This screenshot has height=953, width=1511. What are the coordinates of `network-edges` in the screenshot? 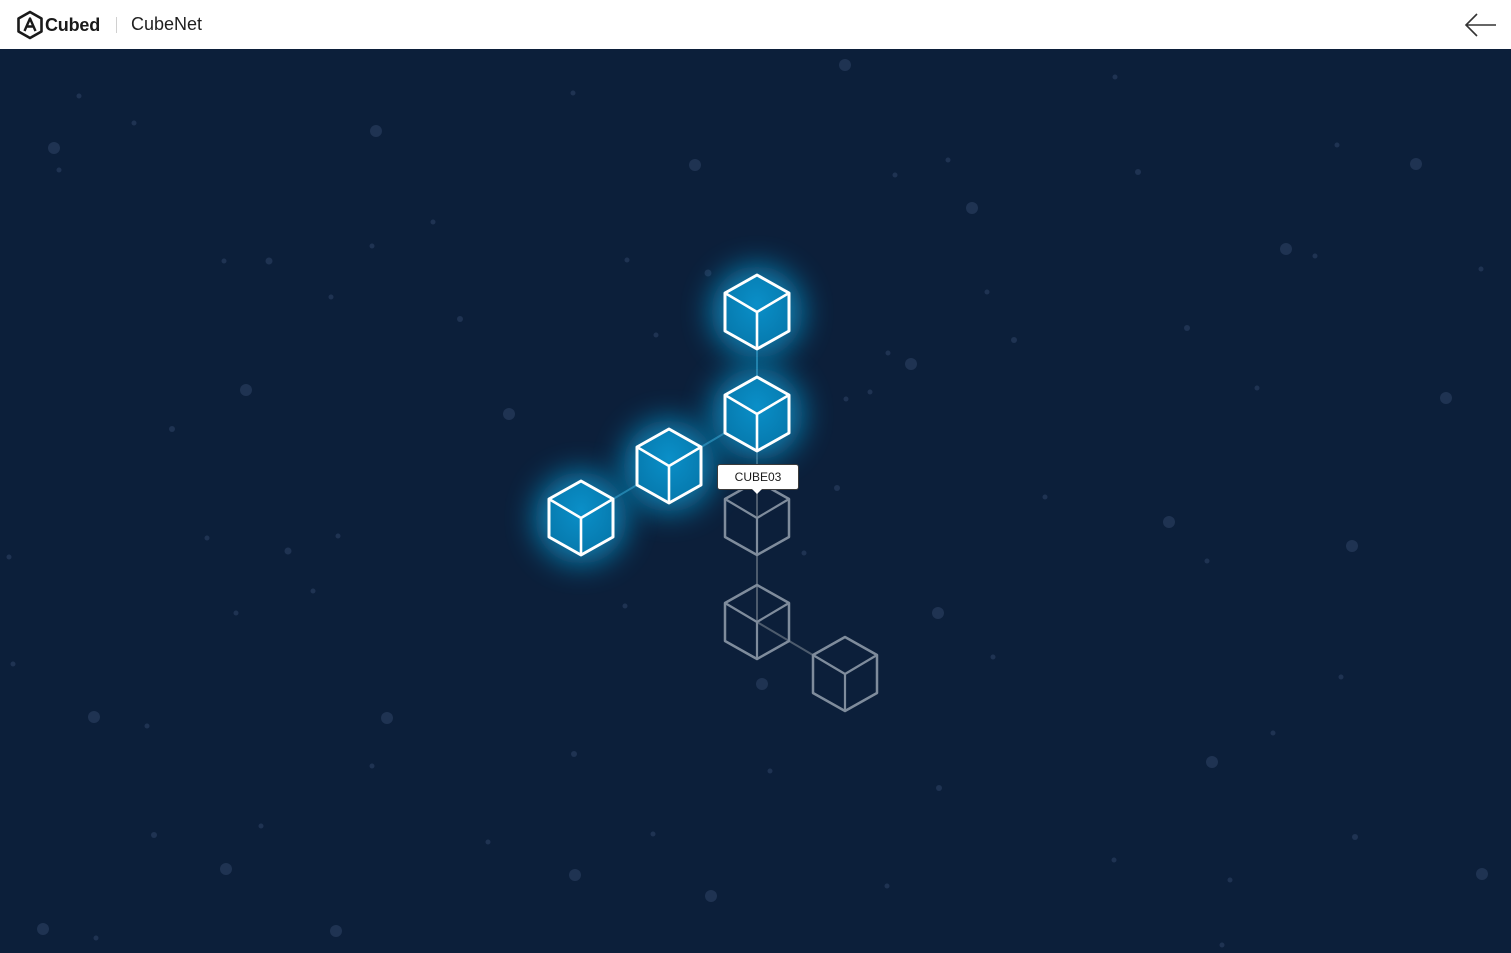 It's located at (713, 493).